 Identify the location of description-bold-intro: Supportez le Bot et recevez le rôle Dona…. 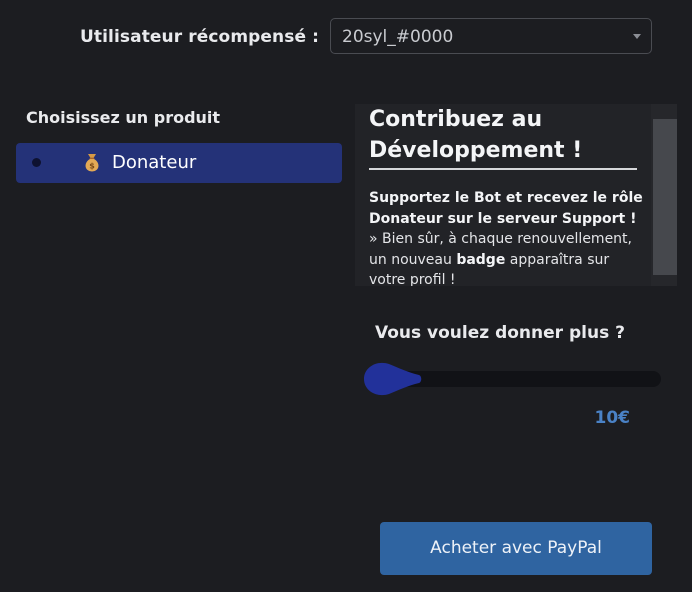
(506, 208).